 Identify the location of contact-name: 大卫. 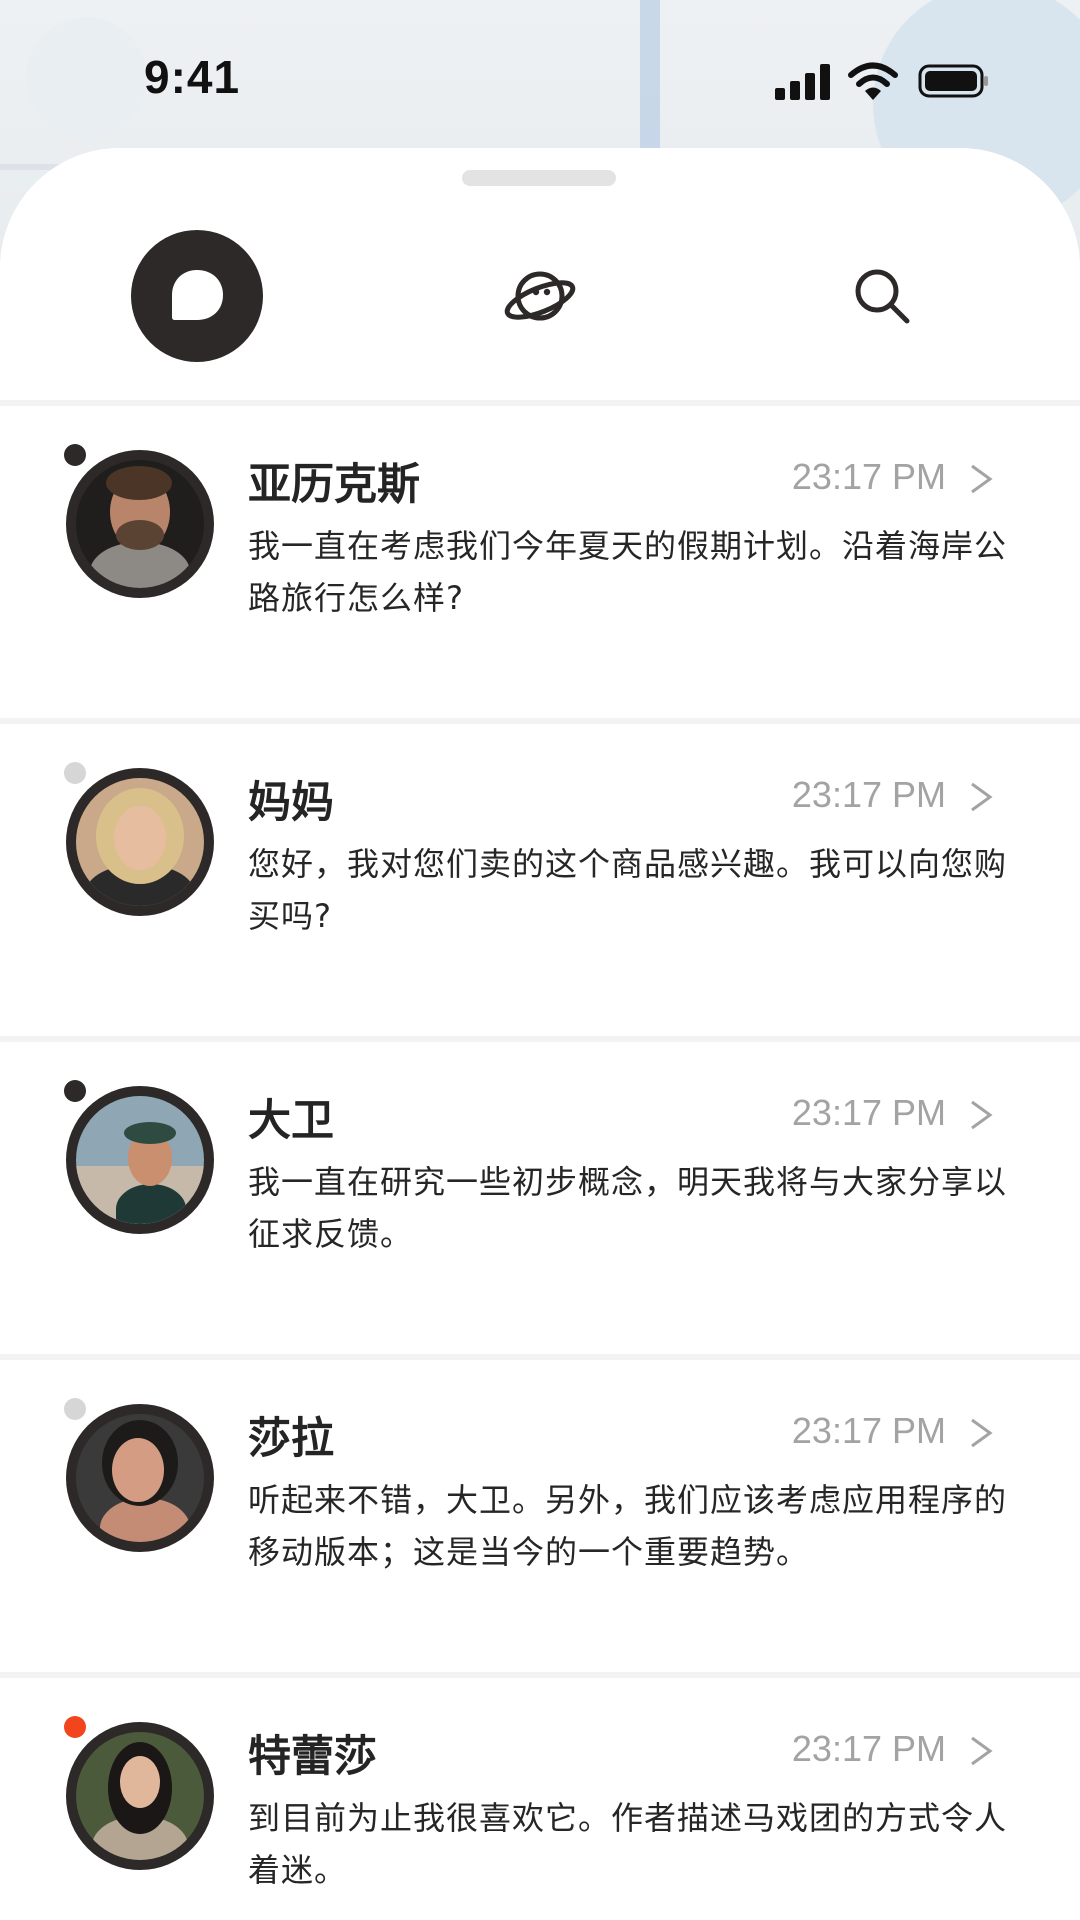
(291, 1121).